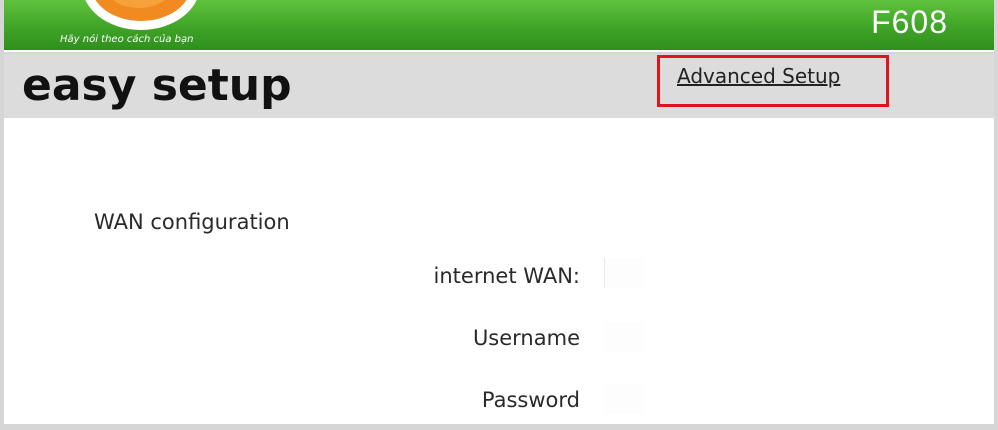 This screenshot has width=998, height=430. Describe the element at coordinates (506, 276) in the screenshot. I see `internet-wan-label: internet WAN:` at that location.